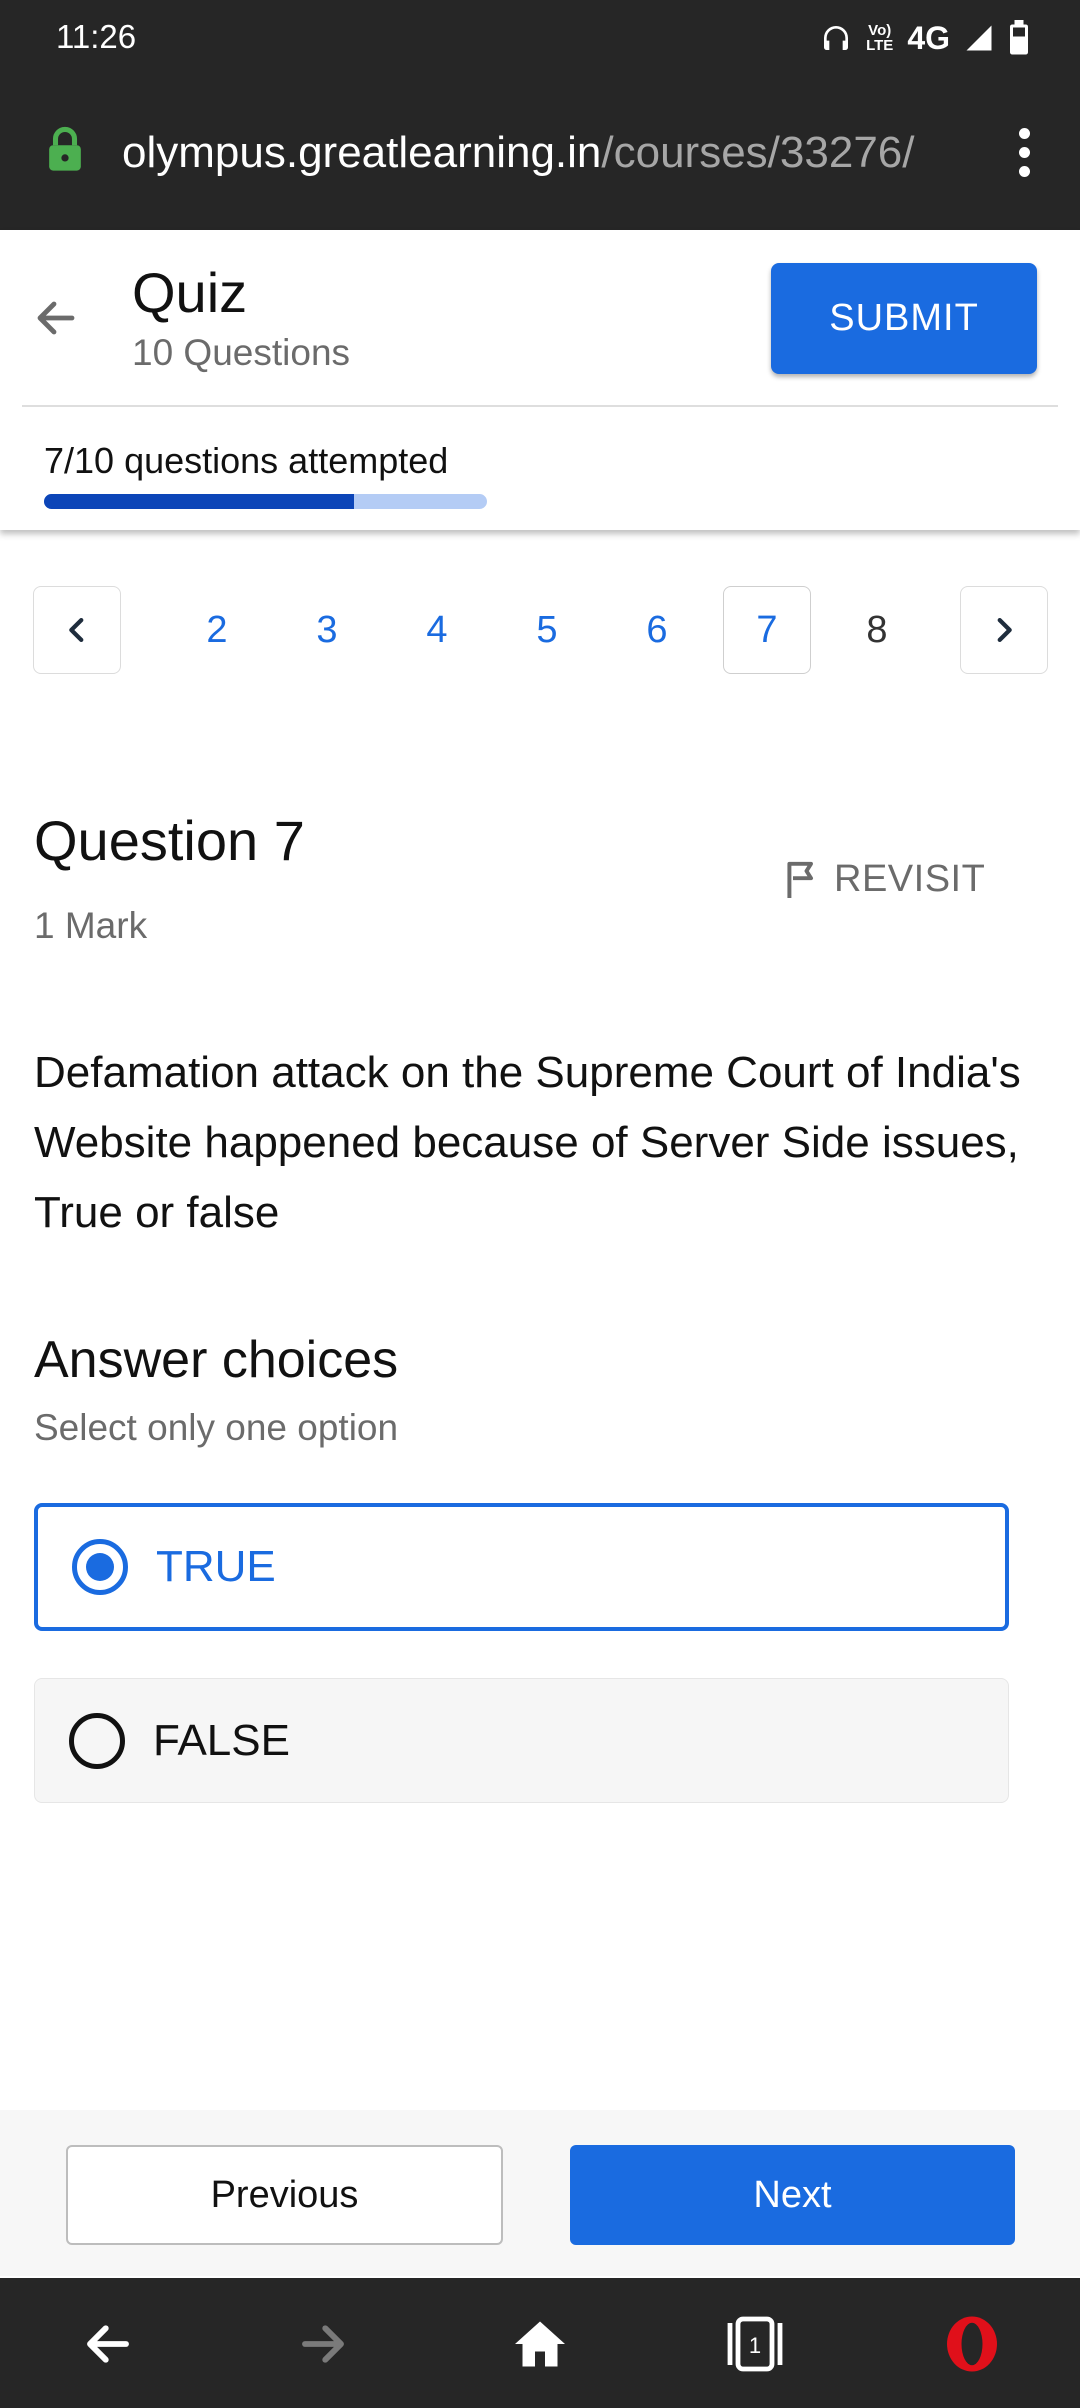  I want to click on option-true: TRUE, so click(521, 1567).